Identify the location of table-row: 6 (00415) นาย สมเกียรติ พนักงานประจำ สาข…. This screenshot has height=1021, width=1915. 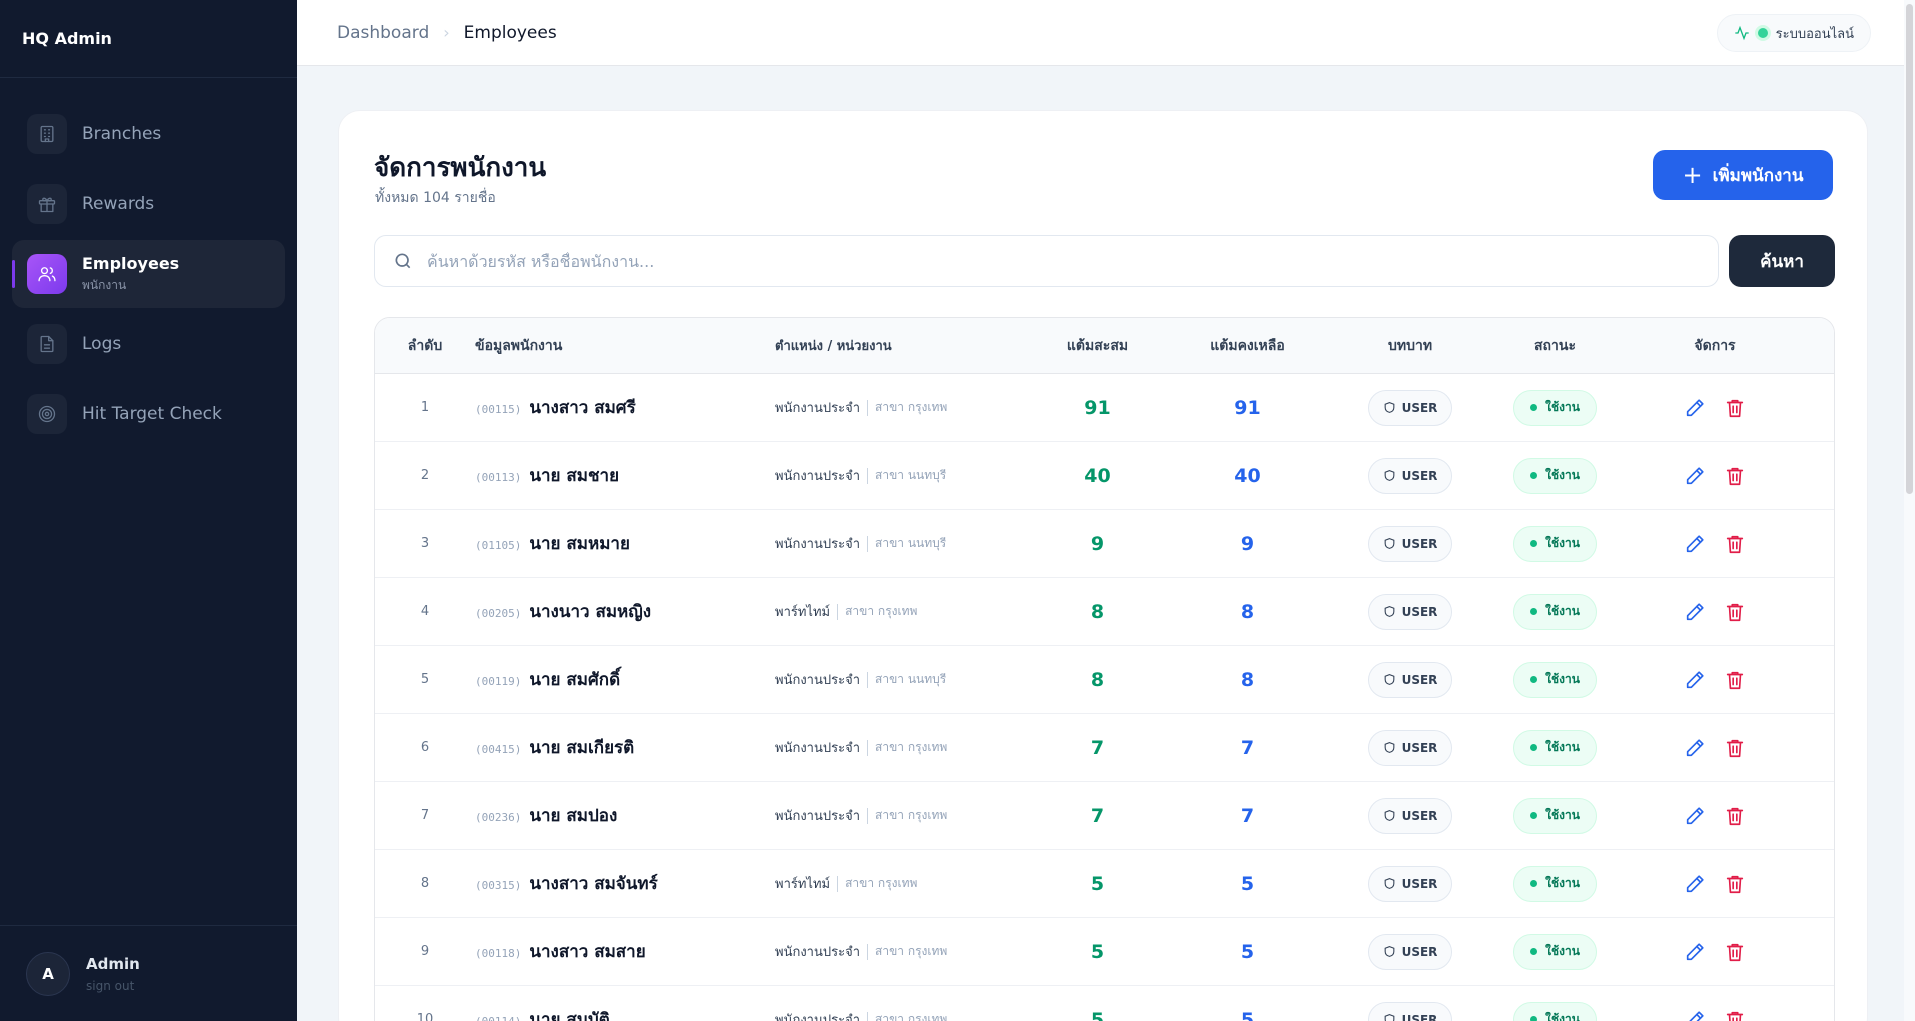
(1104, 748).